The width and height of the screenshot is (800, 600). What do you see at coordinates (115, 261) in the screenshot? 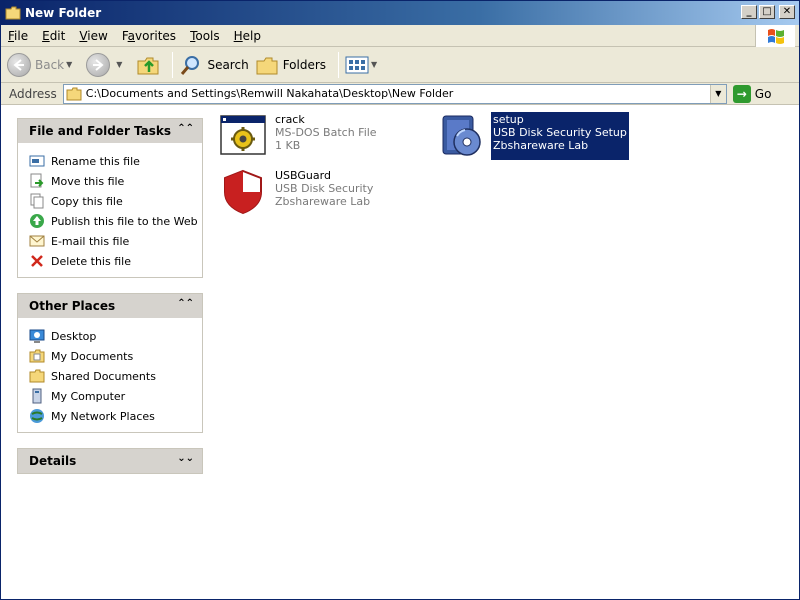
I see `task-delete: Delete this file` at bounding box center [115, 261].